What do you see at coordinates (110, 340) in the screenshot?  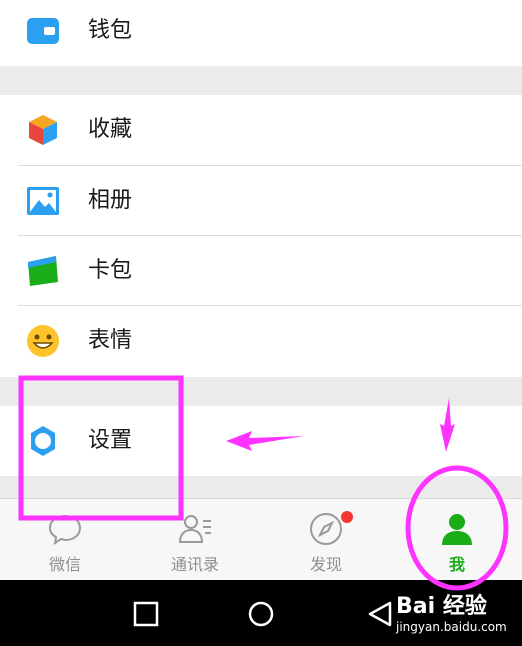 I see `menu-item-label: 表情` at bounding box center [110, 340].